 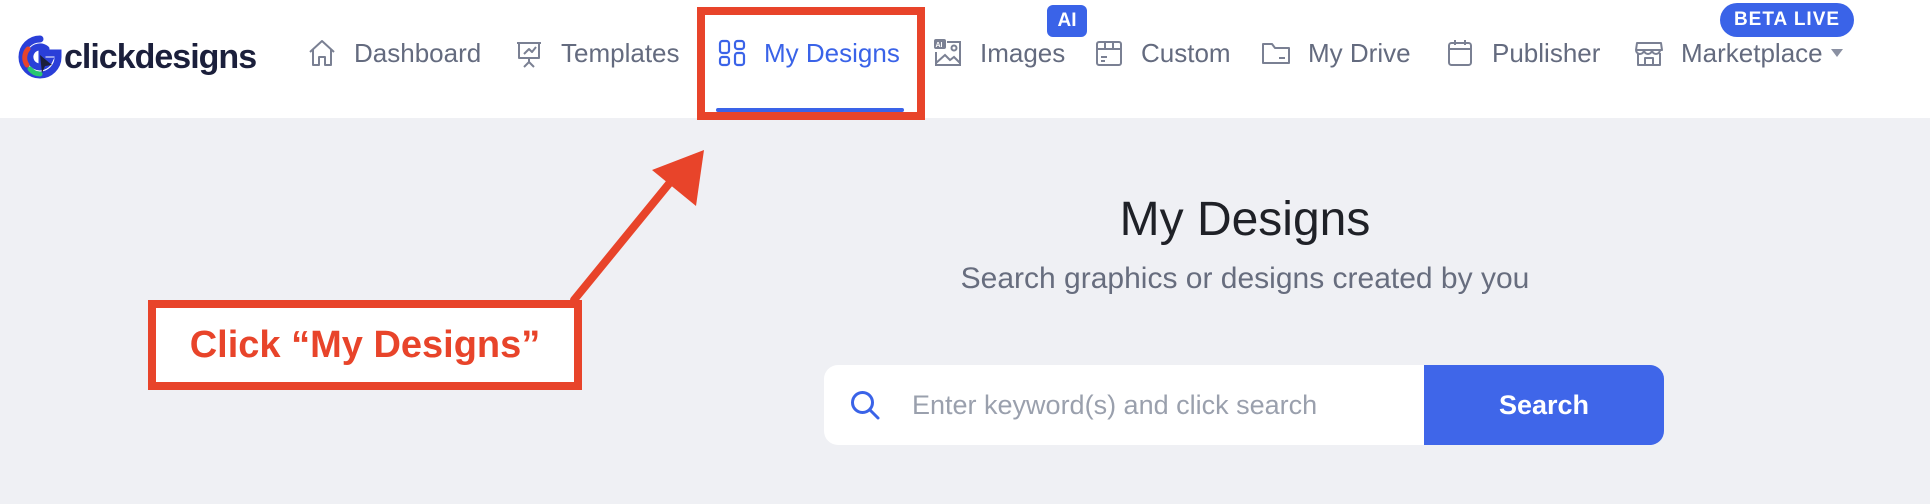 I want to click on home-icon, so click(x=322, y=53).